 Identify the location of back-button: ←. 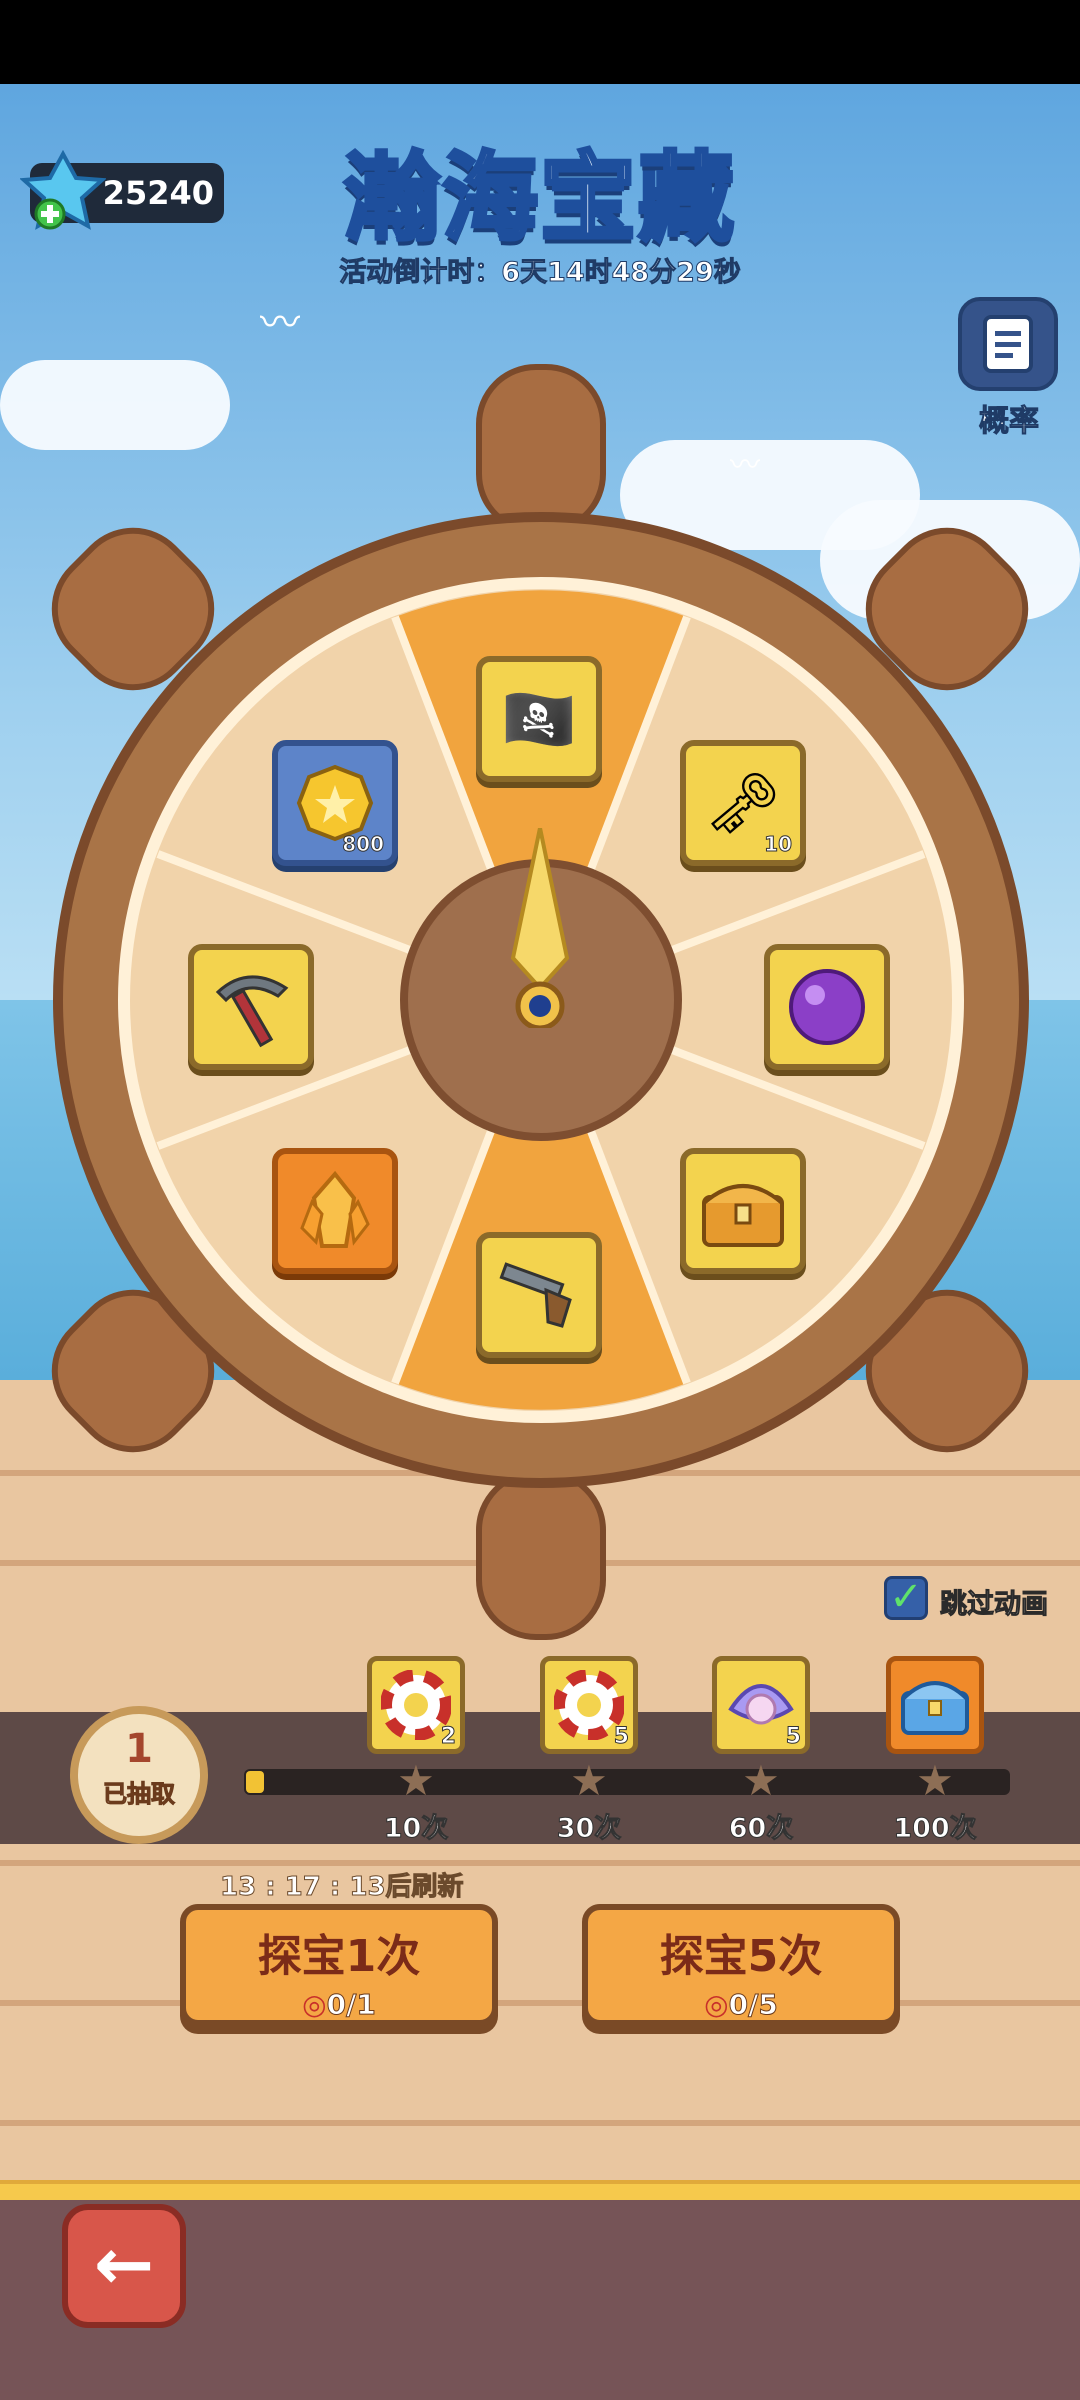
(124, 2266).